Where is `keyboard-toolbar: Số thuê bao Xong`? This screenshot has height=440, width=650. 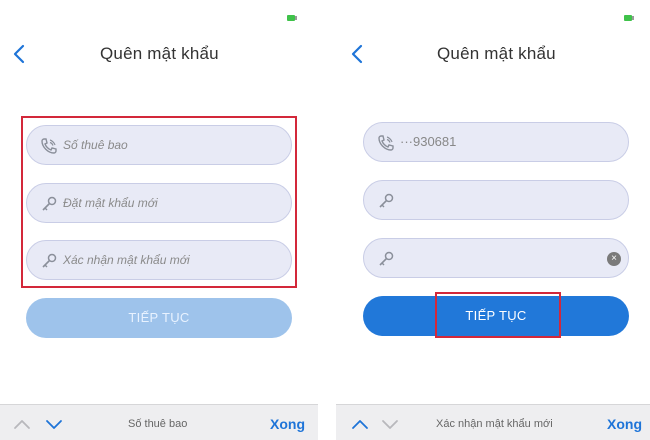
keyboard-toolbar: Số thuê bao Xong is located at coordinates (159, 422).